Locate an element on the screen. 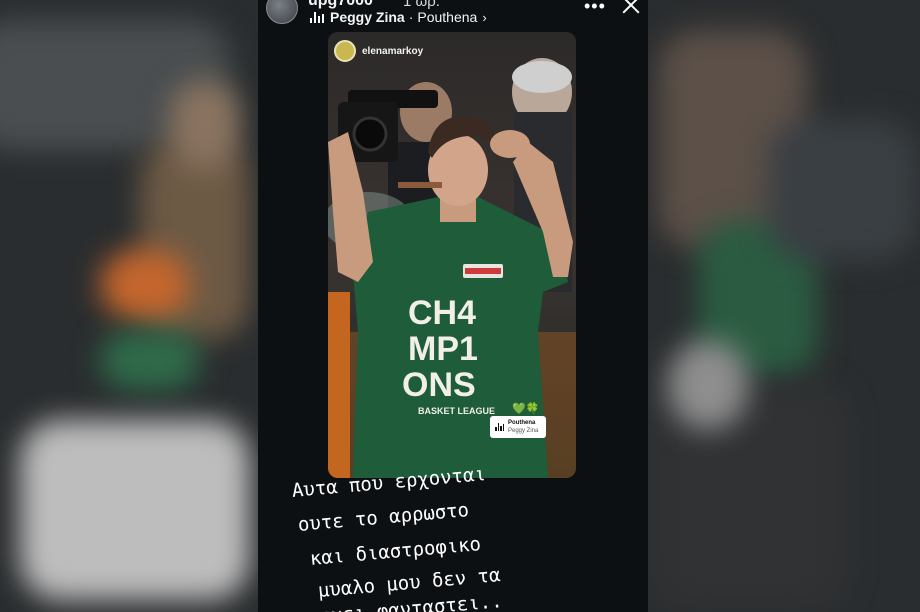 Image resolution: width=920 pixels, height=612 pixels. post-author-username: elenamarkoy is located at coordinates (393, 51).